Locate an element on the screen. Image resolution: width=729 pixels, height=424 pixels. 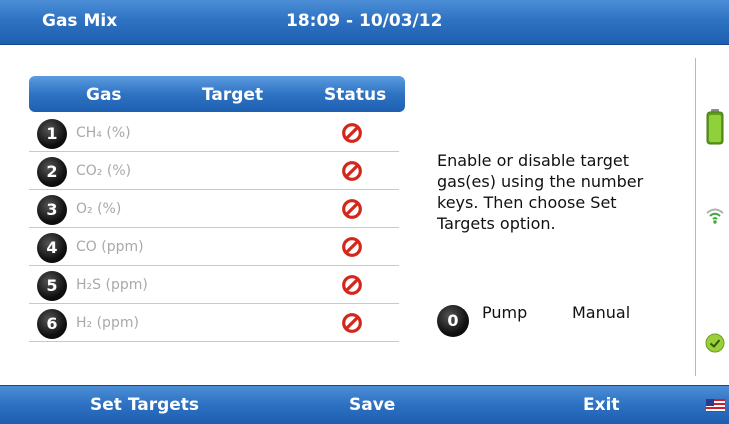
gas-row: 3 O₂ (%) is located at coordinates (214, 209).